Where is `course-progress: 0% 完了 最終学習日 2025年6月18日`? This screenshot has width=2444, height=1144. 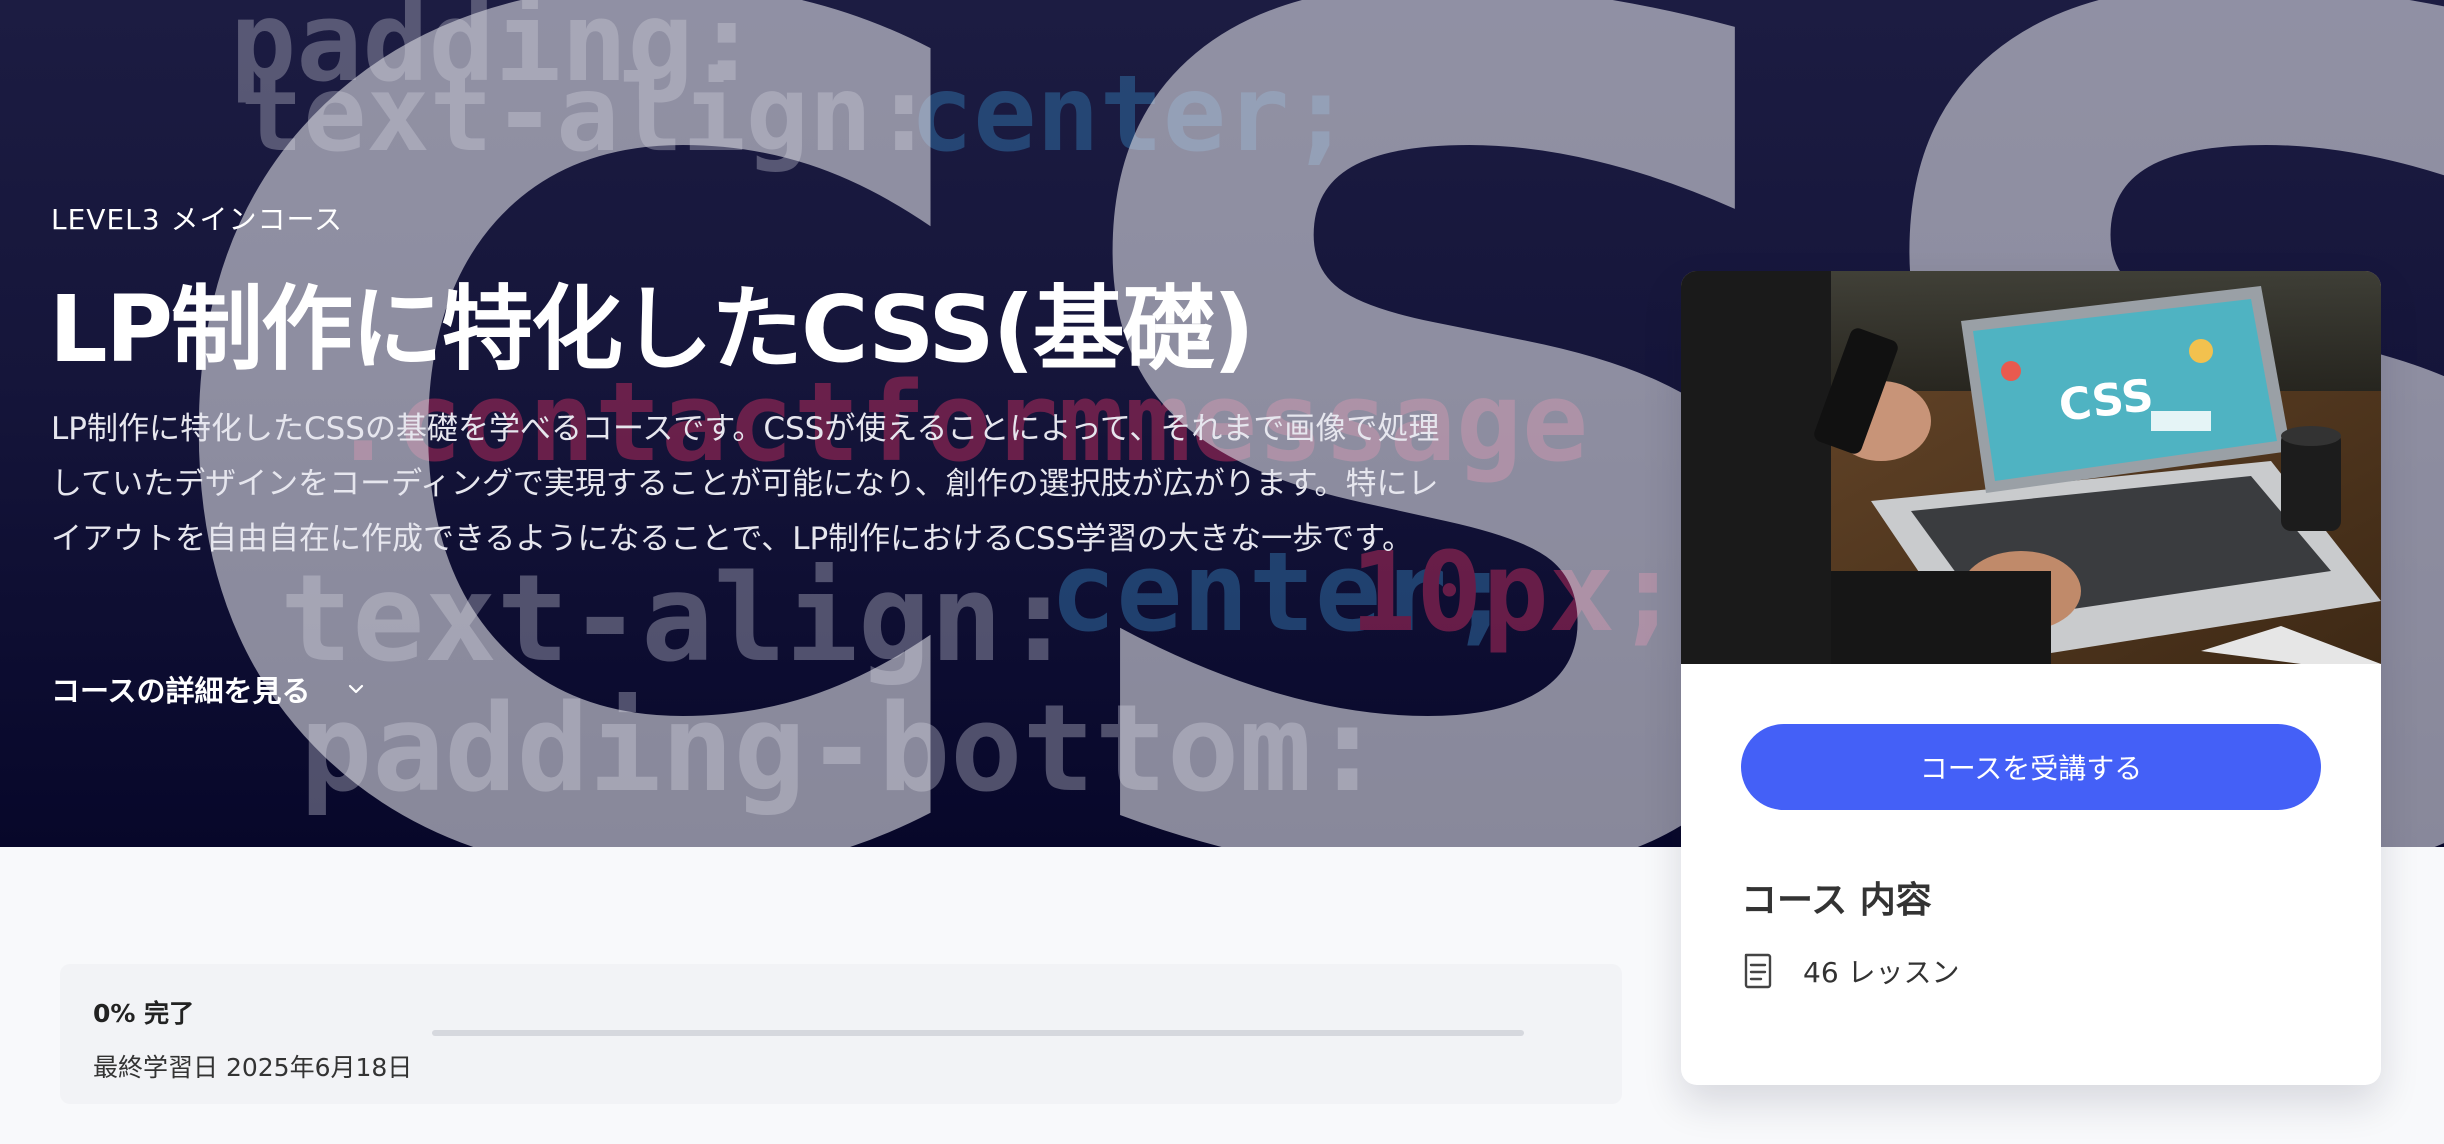 course-progress: 0% 完了 最終学習日 2025年6月18日 is located at coordinates (841, 1034).